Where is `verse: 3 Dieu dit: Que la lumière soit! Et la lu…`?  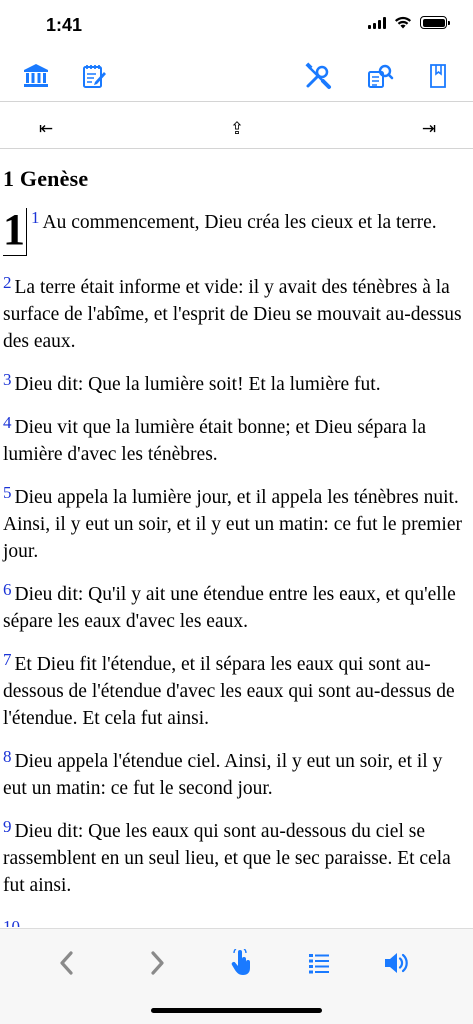 verse: 3 Dieu dit: Que la lumière soit! Et la lu… is located at coordinates (233, 382).